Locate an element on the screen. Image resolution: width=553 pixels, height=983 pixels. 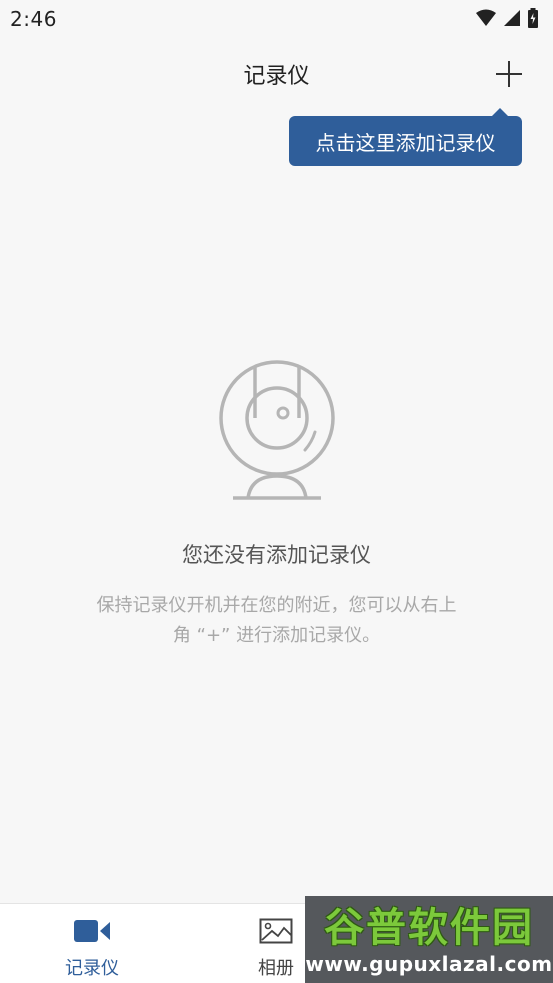
watermark: 谷普软件园 www.gupuxlazal.com is located at coordinates (429, 939).